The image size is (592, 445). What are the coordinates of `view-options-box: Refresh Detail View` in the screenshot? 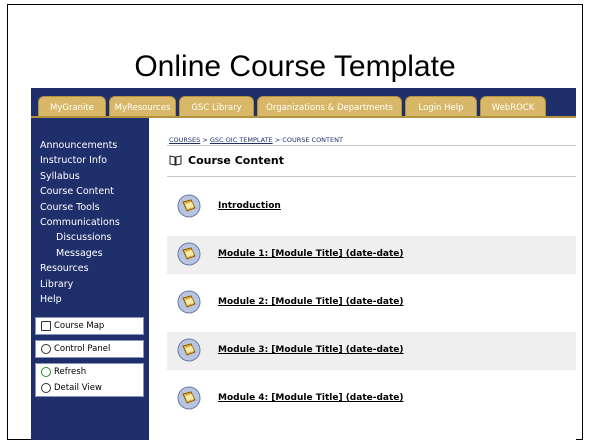 It's located at (89, 380).